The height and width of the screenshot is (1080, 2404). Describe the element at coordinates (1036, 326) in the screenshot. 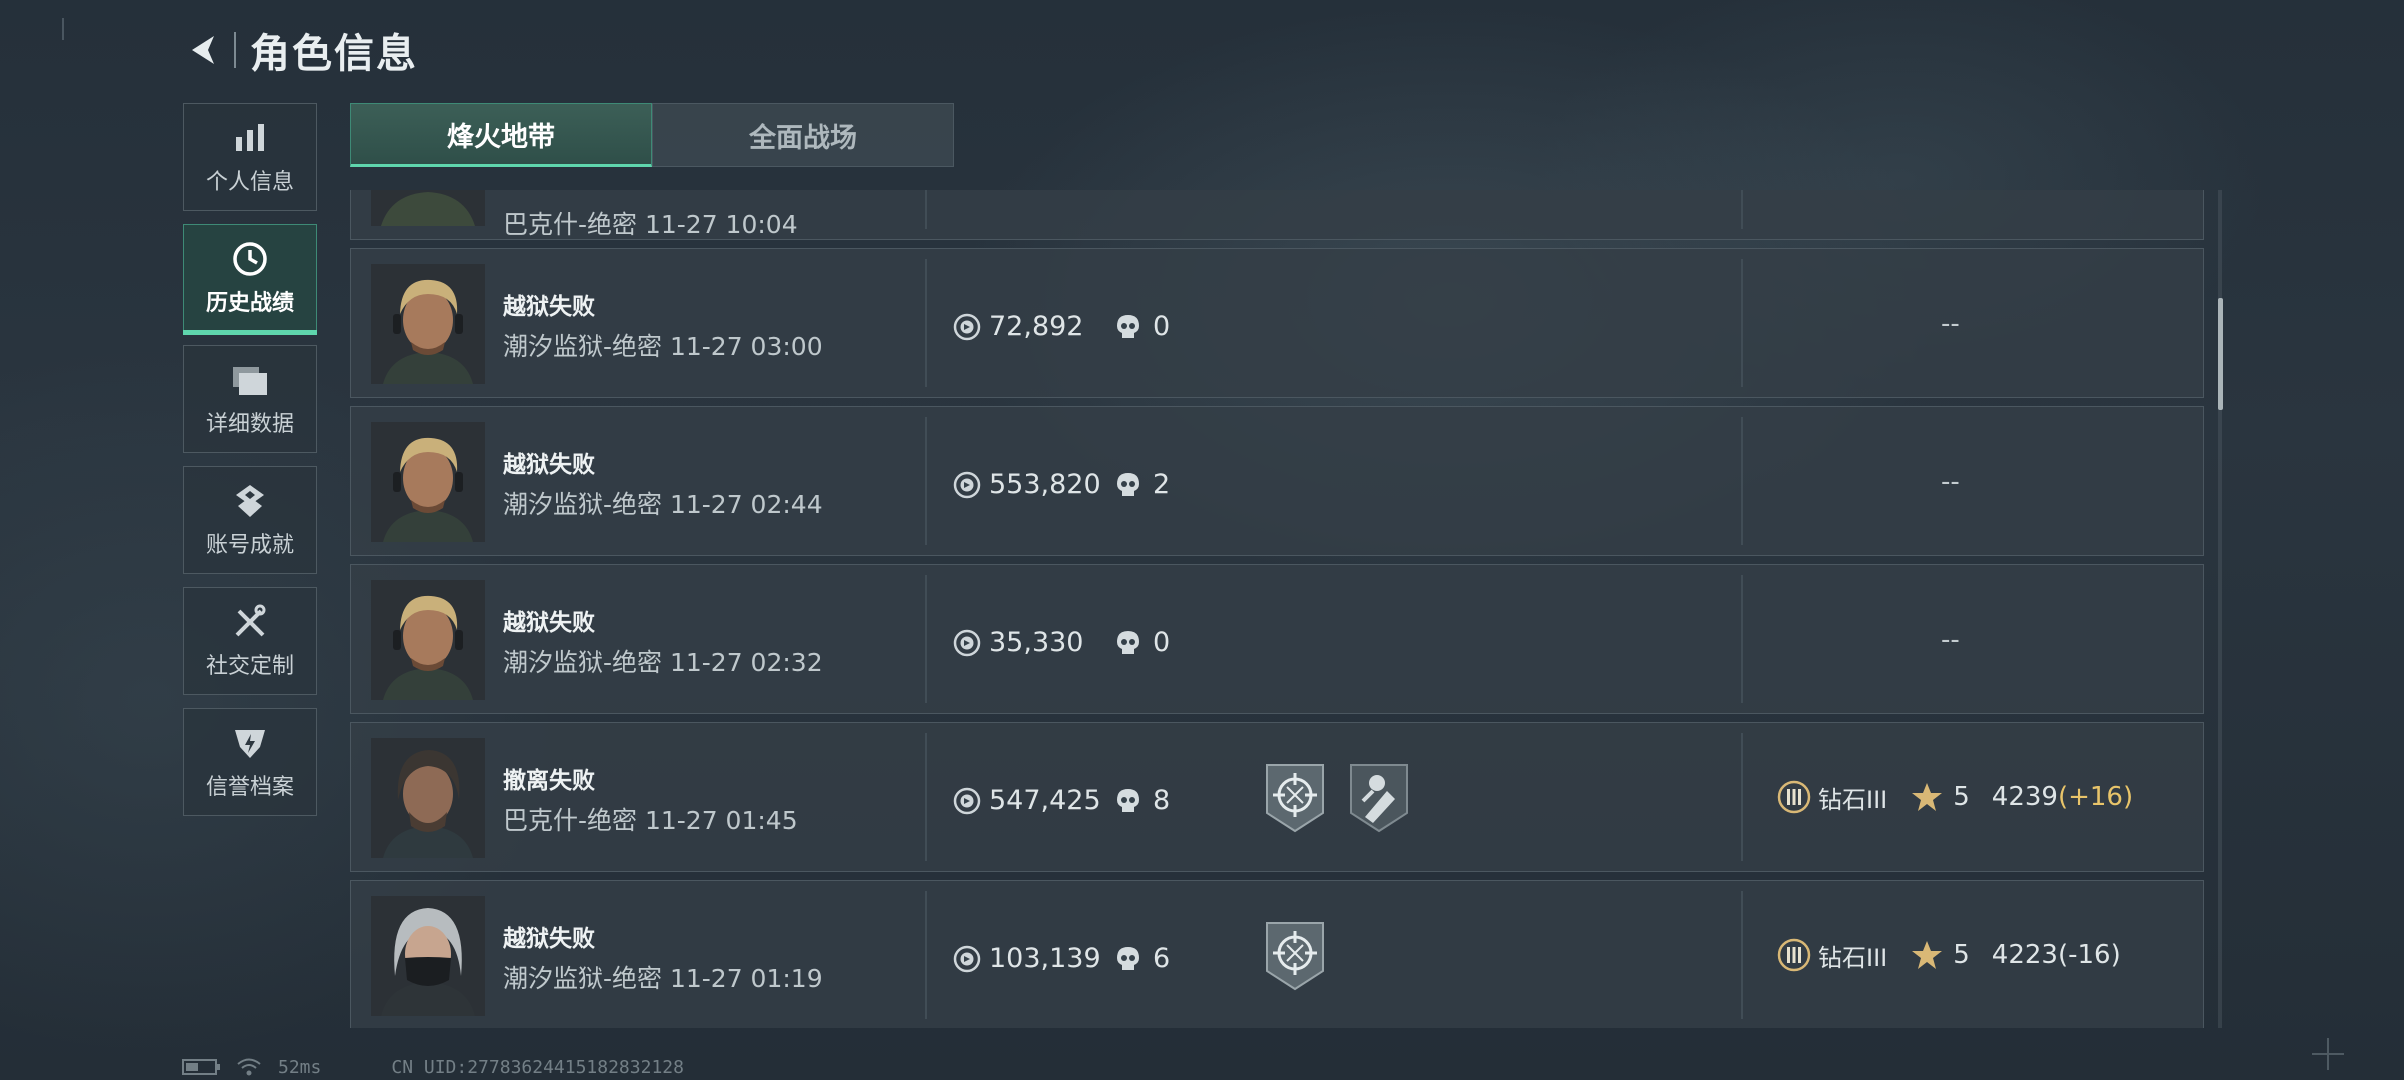

I see `loot-value-text: 72,892` at that location.